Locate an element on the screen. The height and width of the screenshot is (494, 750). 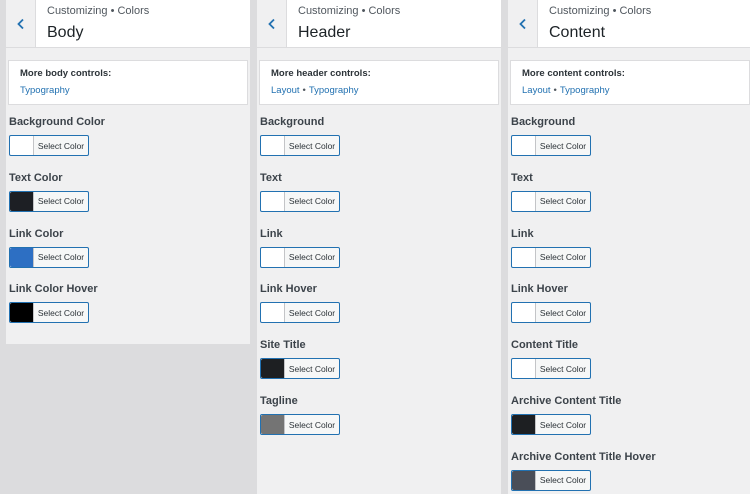
color-control-header-site-title: Site Title Select Color is located at coordinates (300, 359).